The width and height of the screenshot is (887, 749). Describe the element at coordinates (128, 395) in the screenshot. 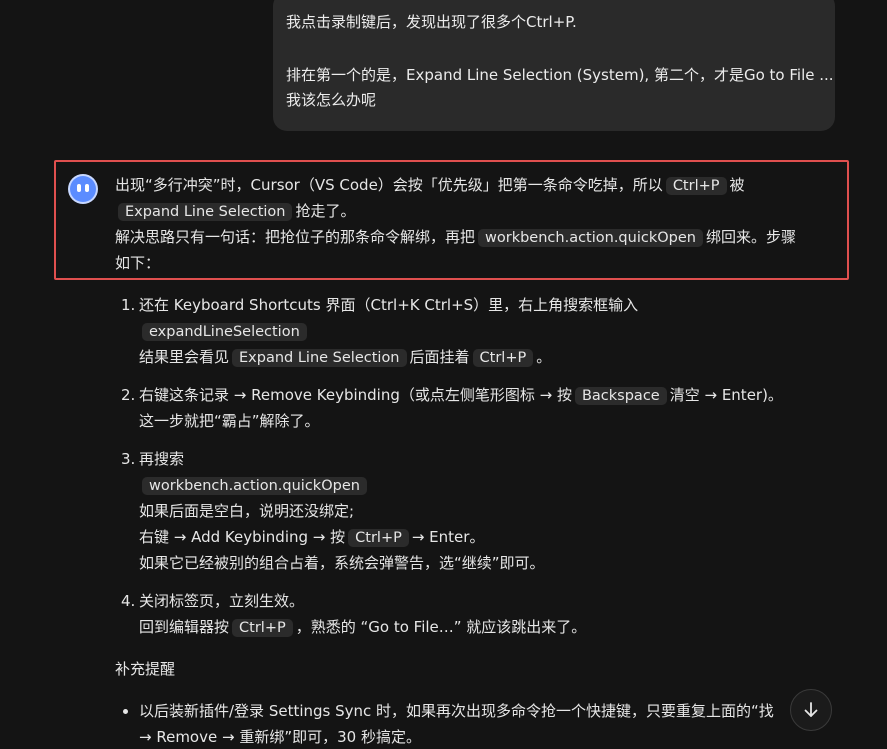

I see `step-number: 2.` at that location.